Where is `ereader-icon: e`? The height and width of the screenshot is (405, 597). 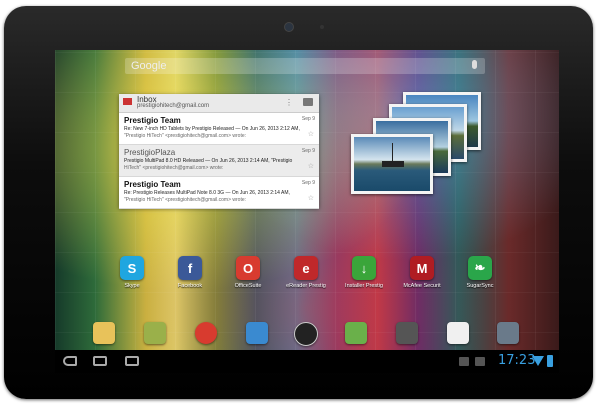
ereader-icon: e is located at coordinates (306, 268).